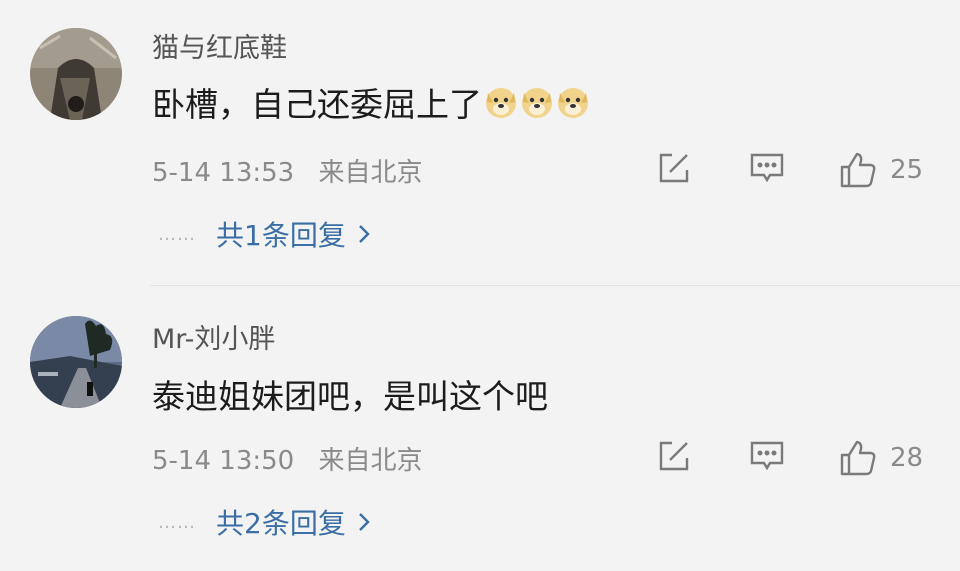 Image resolution: width=960 pixels, height=571 pixels. I want to click on emoji-group, so click(538, 102).